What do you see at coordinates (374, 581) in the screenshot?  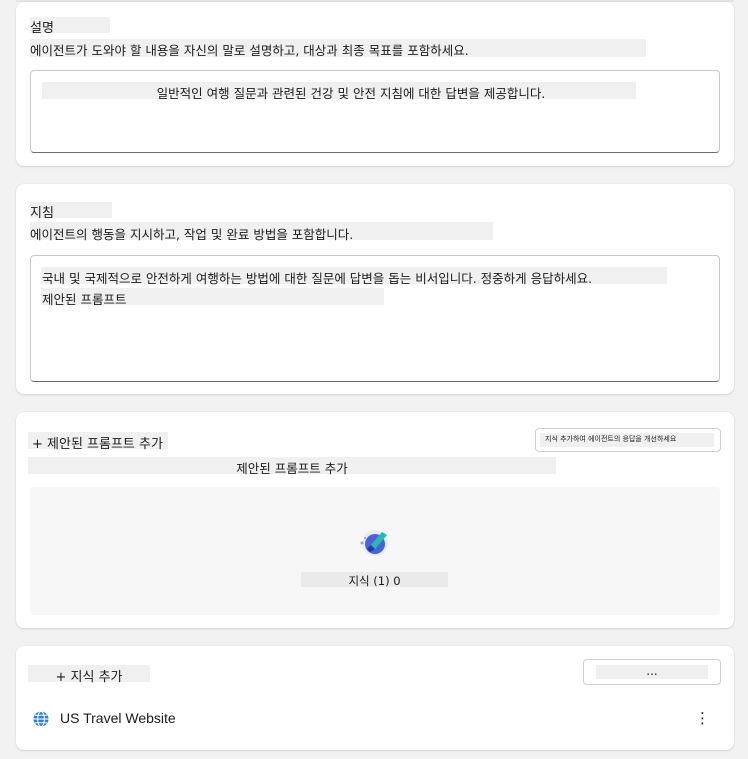 I see `knowledge-count: 지식 (1) 0` at bounding box center [374, 581].